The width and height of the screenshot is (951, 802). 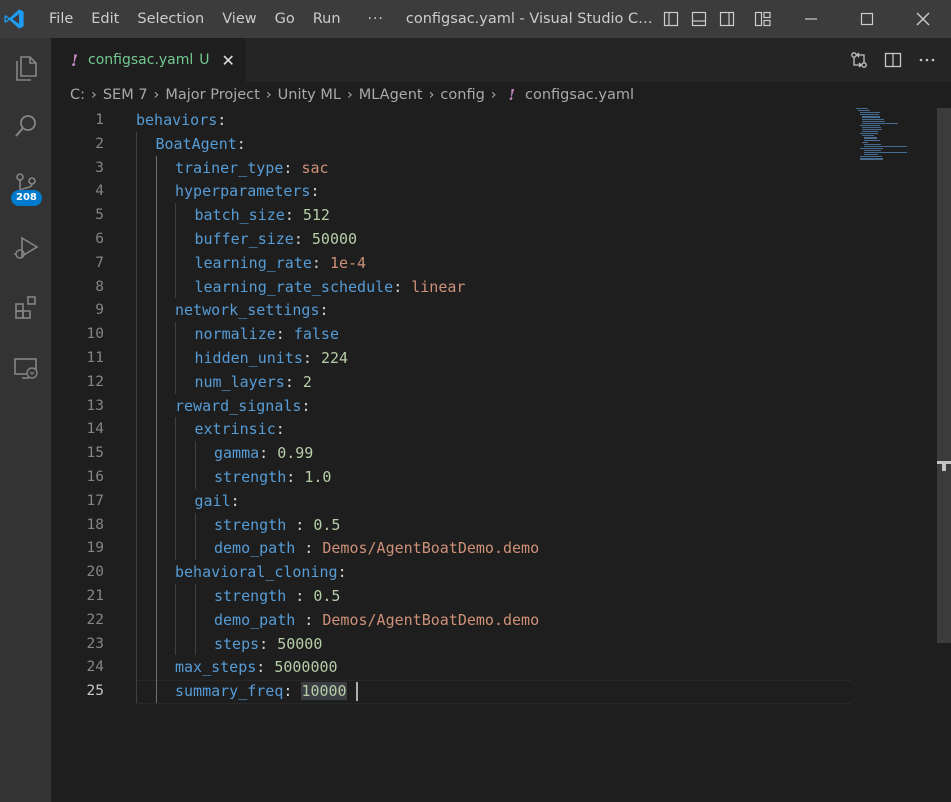 I want to click on line-number: 12, so click(x=95, y=381).